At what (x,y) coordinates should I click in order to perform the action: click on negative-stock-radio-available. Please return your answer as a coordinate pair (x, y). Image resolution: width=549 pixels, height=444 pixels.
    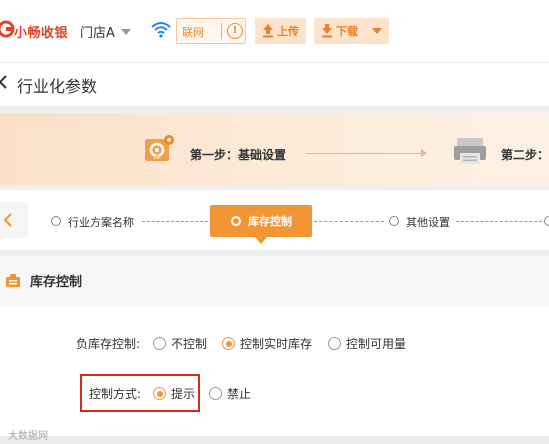
    Looking at the image, I should click on (334, 343).